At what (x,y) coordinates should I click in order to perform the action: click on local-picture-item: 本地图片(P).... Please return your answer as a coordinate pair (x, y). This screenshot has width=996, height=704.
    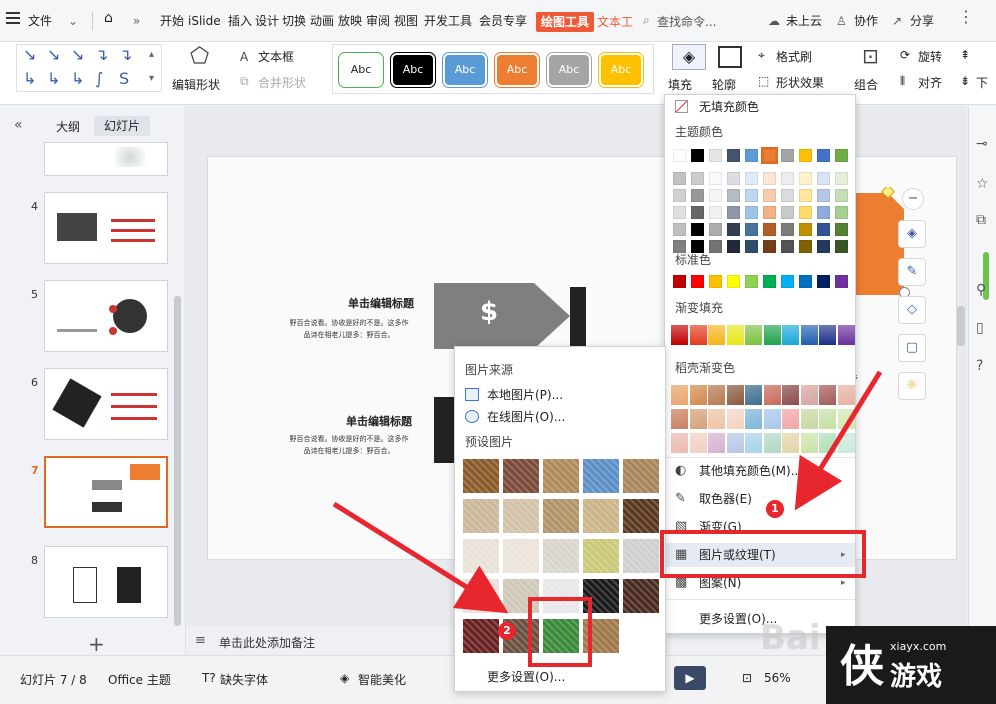
    Looking at the image, I should click on (514, 395).